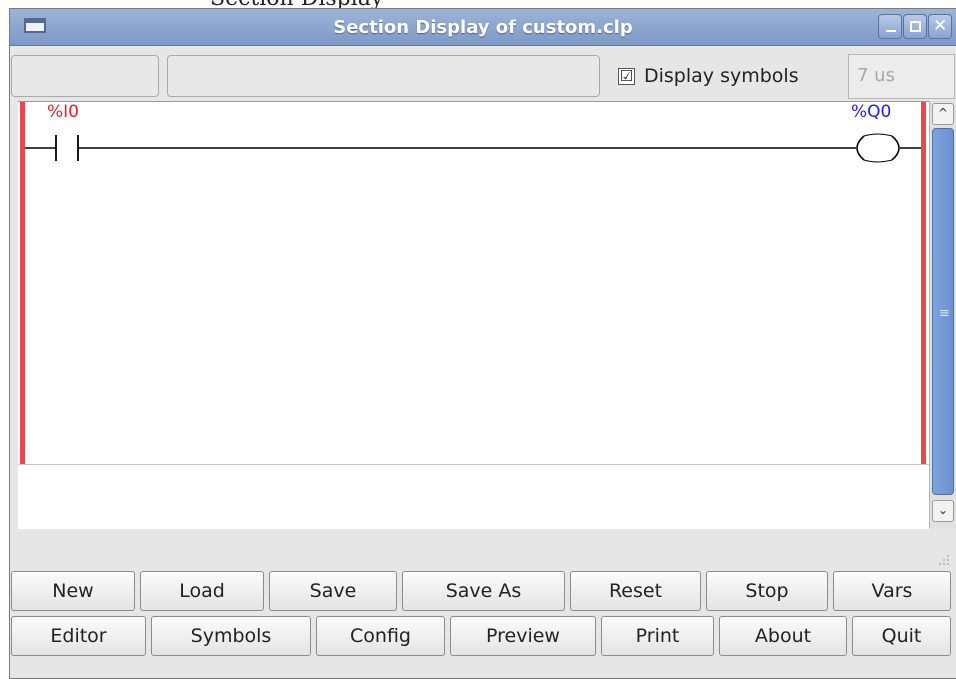  What do you see at coordinates (296, 4) in the screenshot?
I see `background-caption-text: Section Display` at bounding box center [296, 4].